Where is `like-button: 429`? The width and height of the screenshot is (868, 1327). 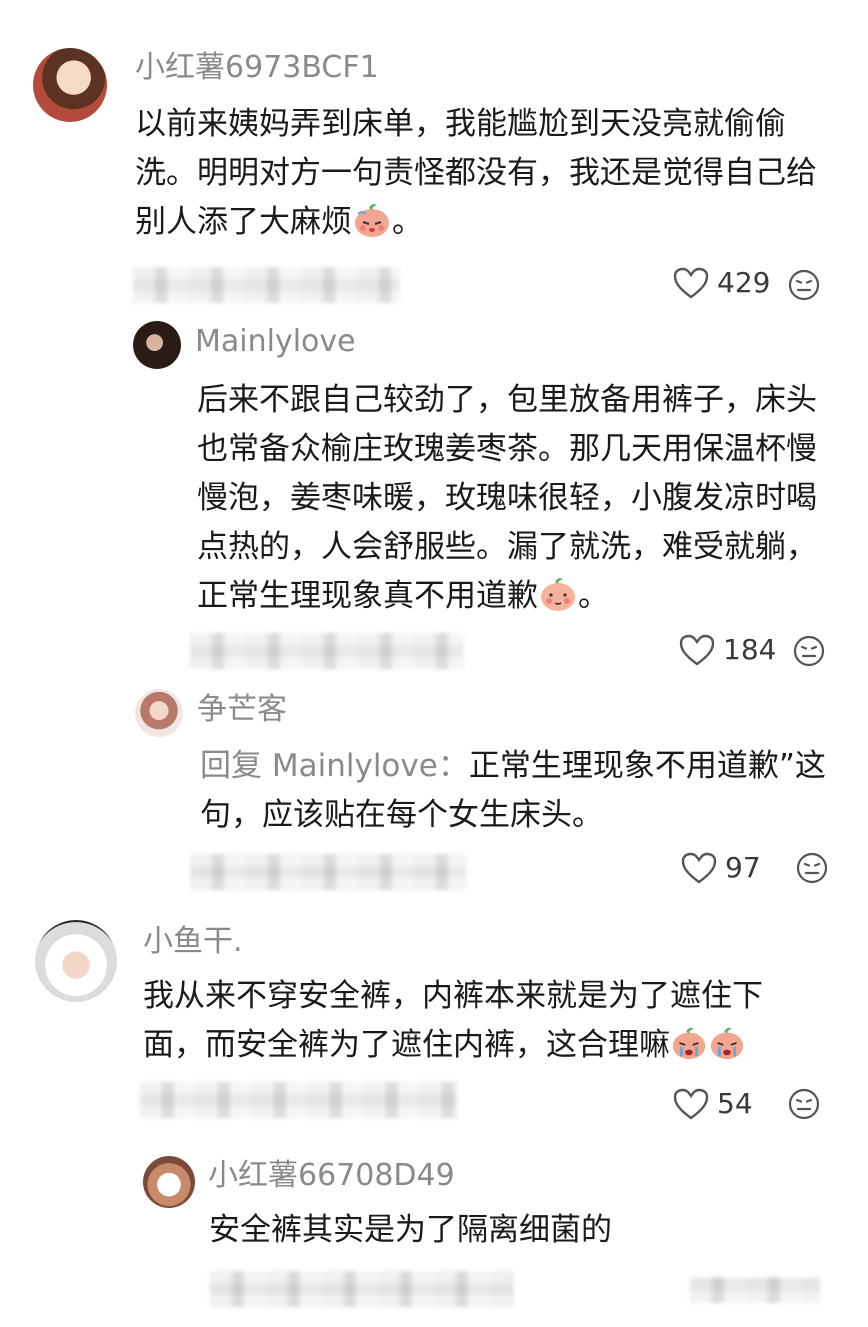
like-button: 429 is located at coordinates (721, 282).